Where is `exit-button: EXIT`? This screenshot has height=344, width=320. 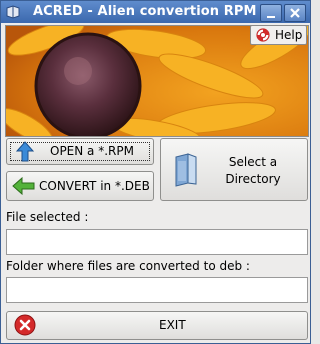
exit-button: EXIT is located at coordinates (157, 325).